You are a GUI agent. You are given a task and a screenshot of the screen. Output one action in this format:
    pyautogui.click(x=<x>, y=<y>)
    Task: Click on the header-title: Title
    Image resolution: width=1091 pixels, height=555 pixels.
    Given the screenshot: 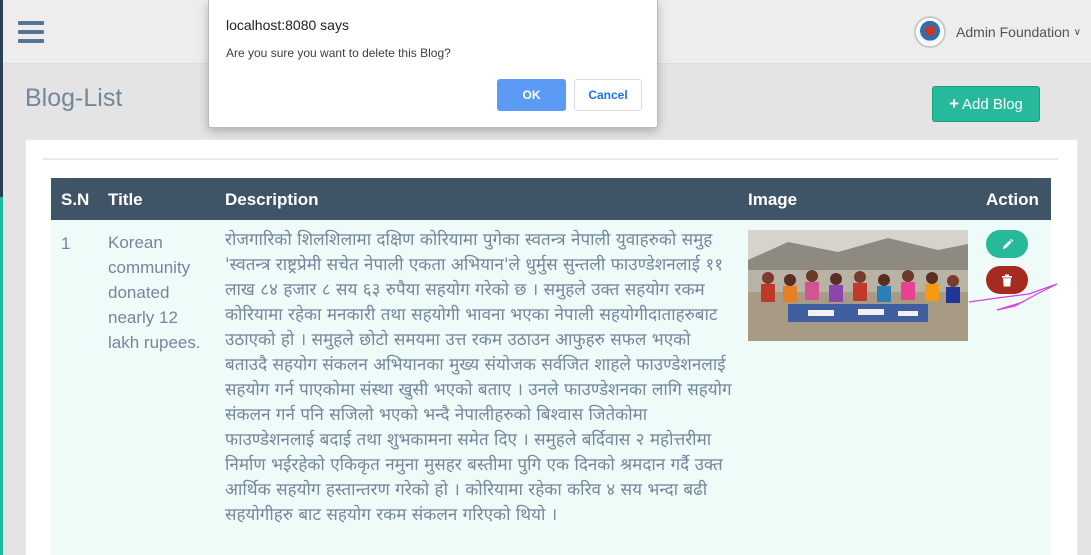 What is the action you would take?
    pyautogui.click(x=125, y=199)
    